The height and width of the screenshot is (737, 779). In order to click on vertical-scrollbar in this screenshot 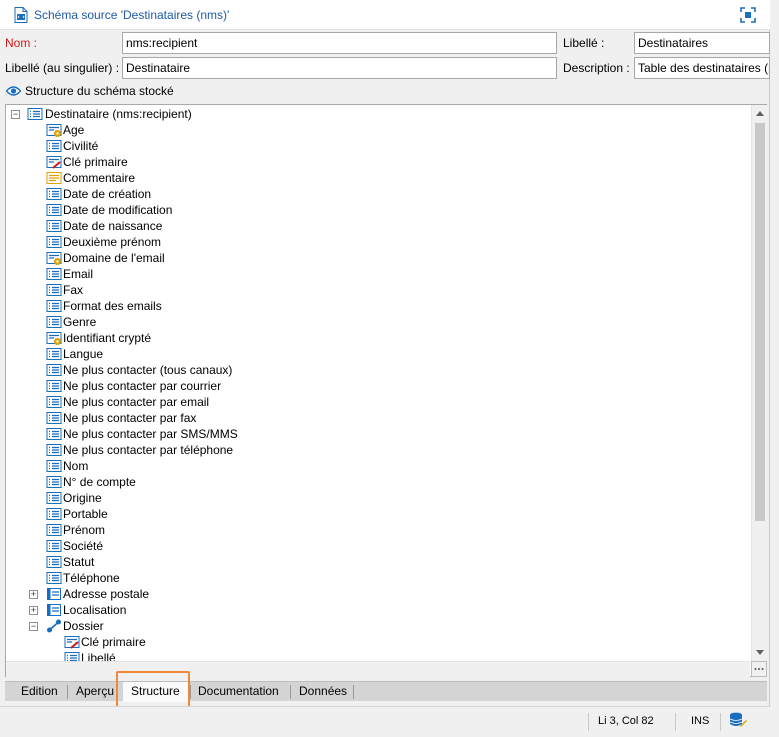, I will do `click(759, 383)`.